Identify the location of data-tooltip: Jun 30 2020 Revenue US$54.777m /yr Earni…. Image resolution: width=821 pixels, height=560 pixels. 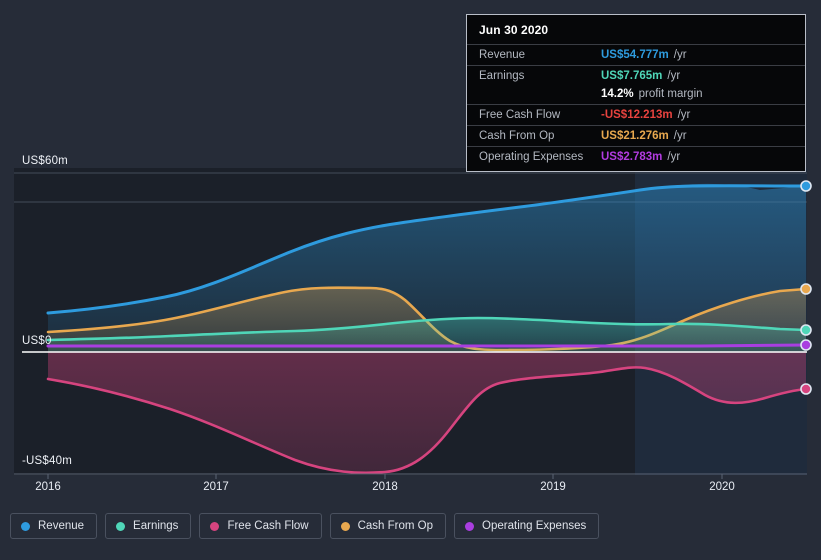
(636, 93).